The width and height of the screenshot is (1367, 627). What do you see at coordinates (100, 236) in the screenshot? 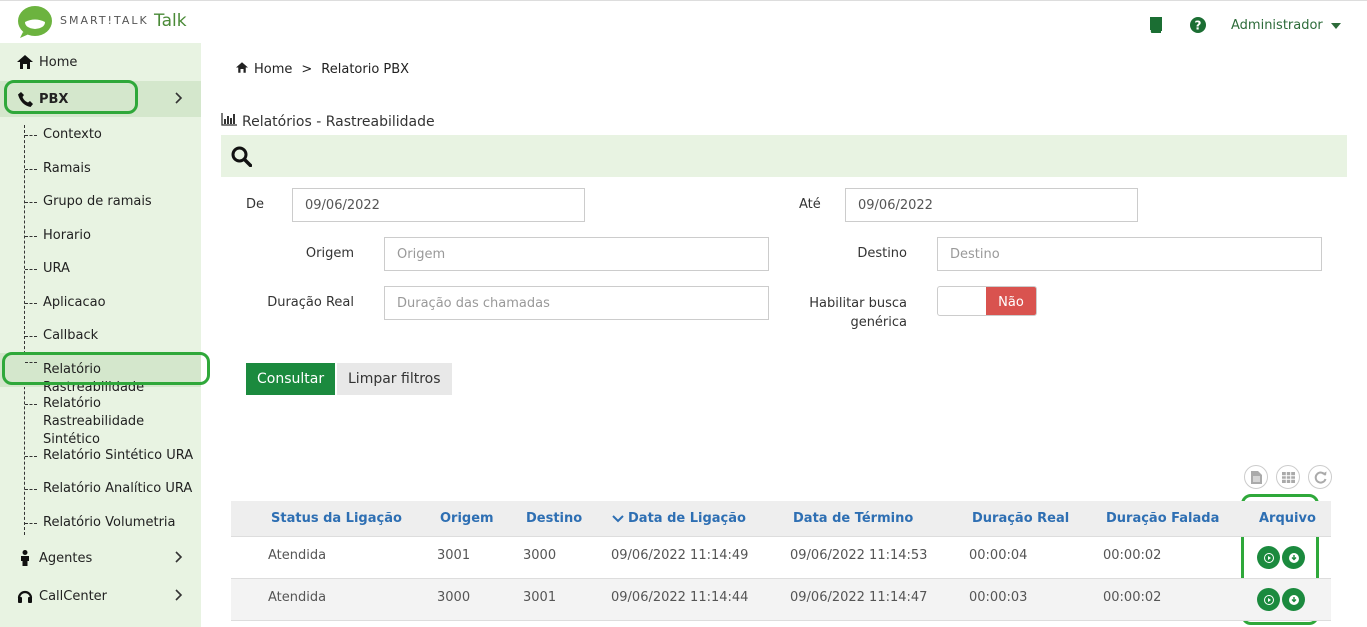
I see `sidebar-sub-horario: Horario` at bounding box center [100, 236].